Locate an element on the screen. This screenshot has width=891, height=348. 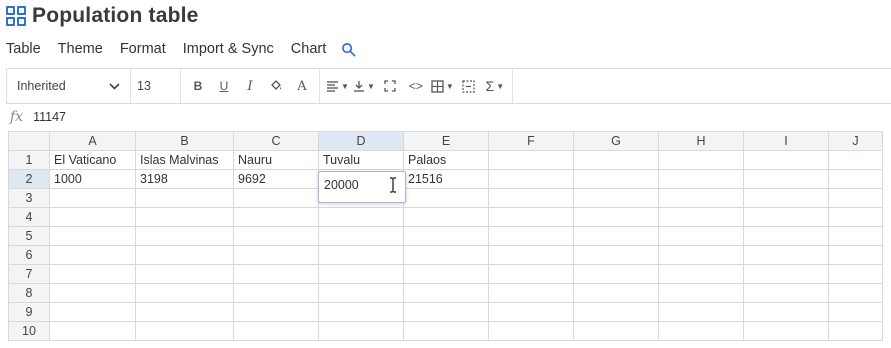
menu-item-import-sync: Import & Sync is located at coordinates (228, 49).